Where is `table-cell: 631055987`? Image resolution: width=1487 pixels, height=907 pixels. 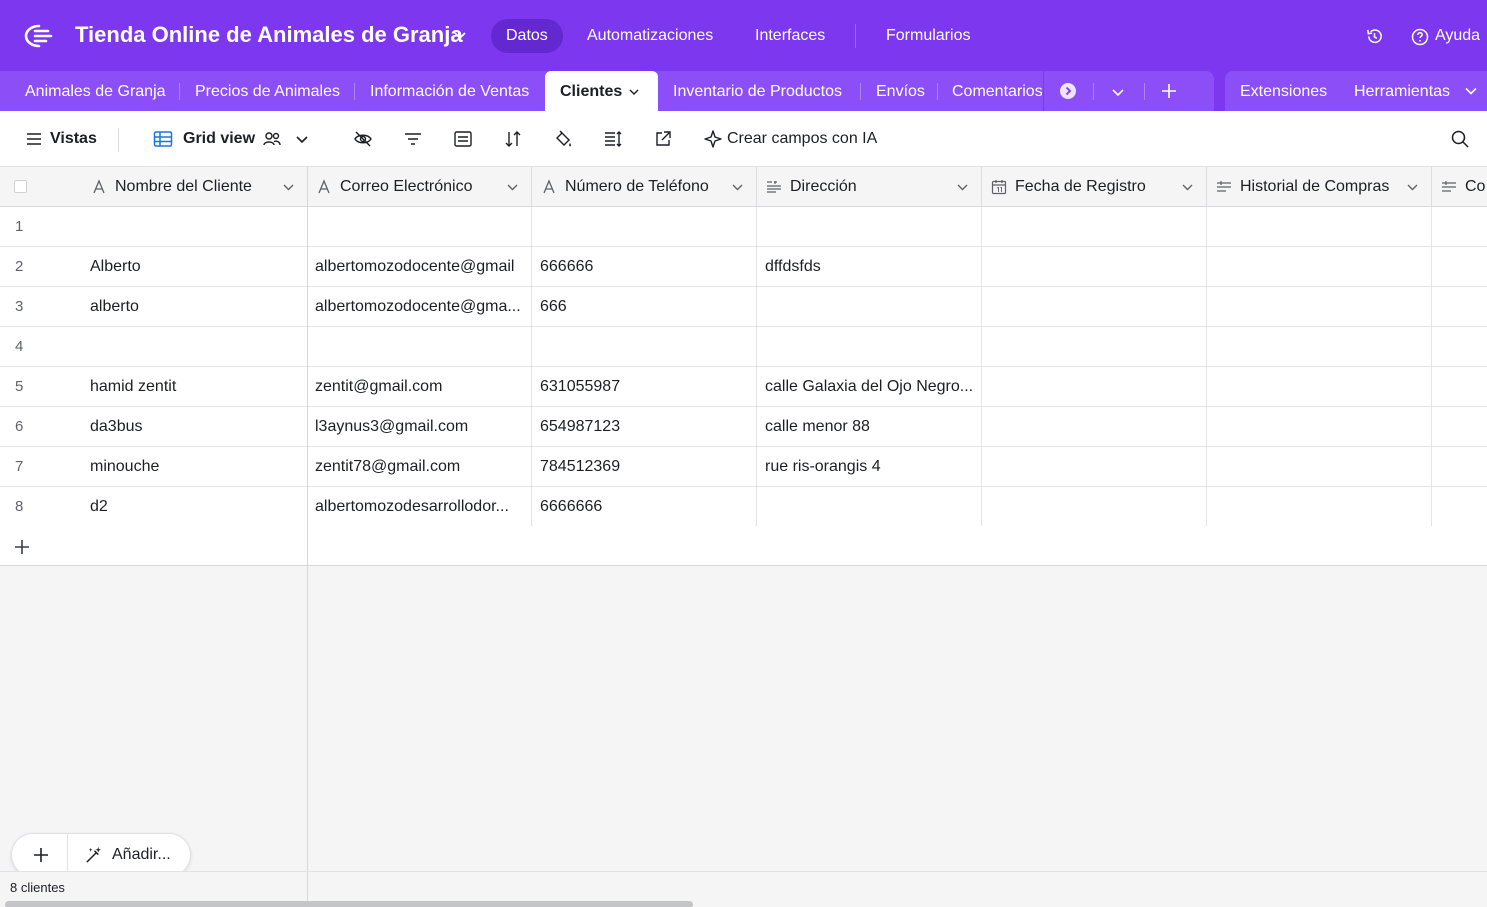 table-cell: 631055987 is located at coordinates (644, 387).